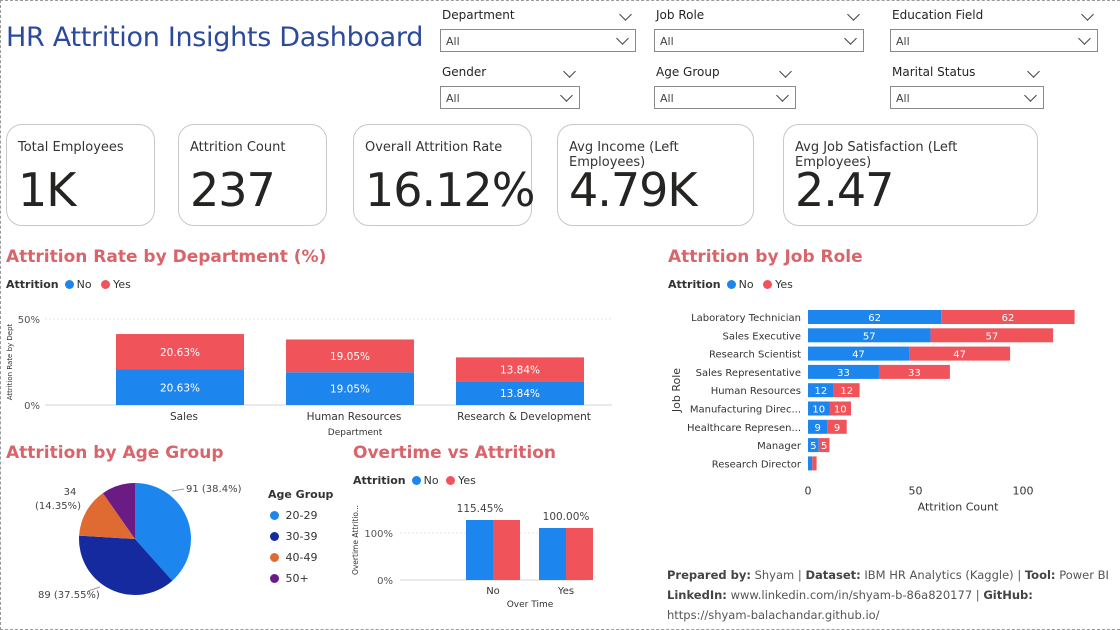 This screenshot has width=1120, height=630. What do you see at coordinates (69, 595) in the screenshot?
I see `data-label: 89 (37.55%)` at bounding box center [69, 595].